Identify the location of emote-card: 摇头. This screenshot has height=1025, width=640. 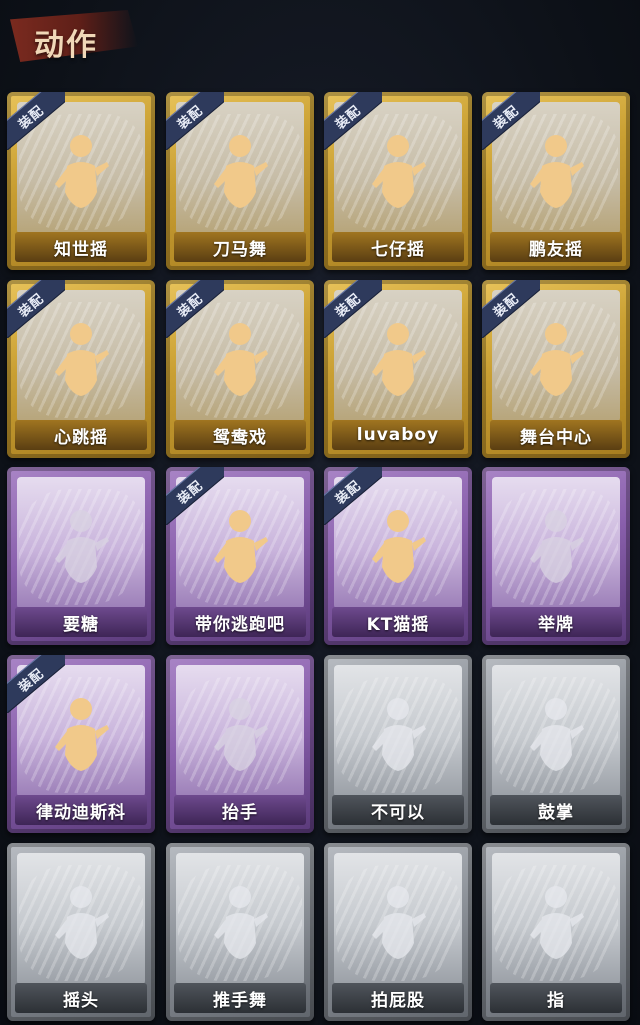
(81, 932).